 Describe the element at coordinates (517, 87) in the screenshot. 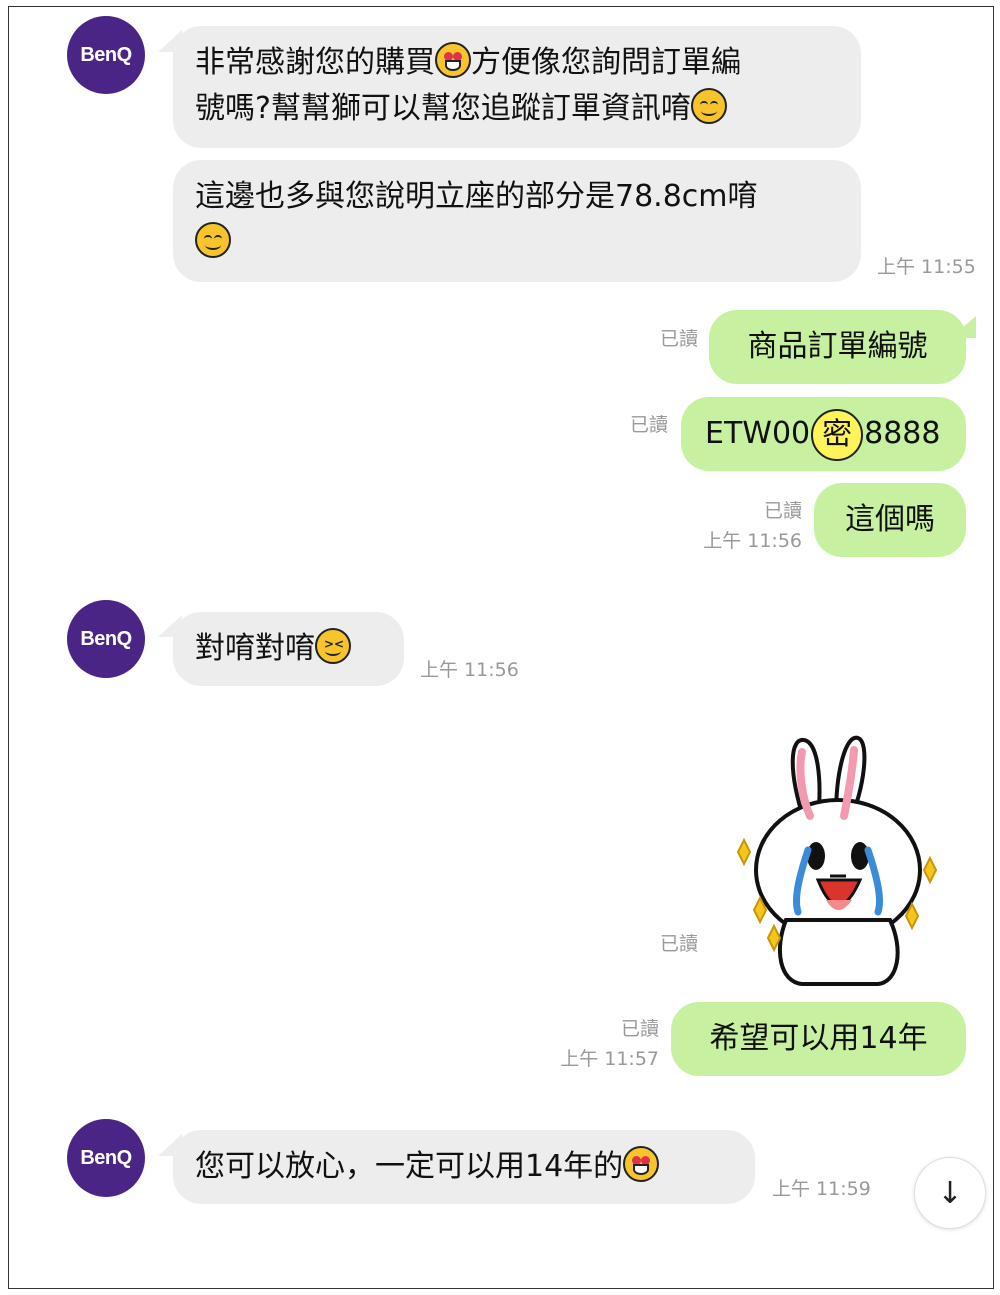

I see `message-bubble-incoming: 非常感謝您的購買 方便像您詢問訂單編 號嗎?幫幫獅可以幫您追蹤訂單資訊唷` at that location.